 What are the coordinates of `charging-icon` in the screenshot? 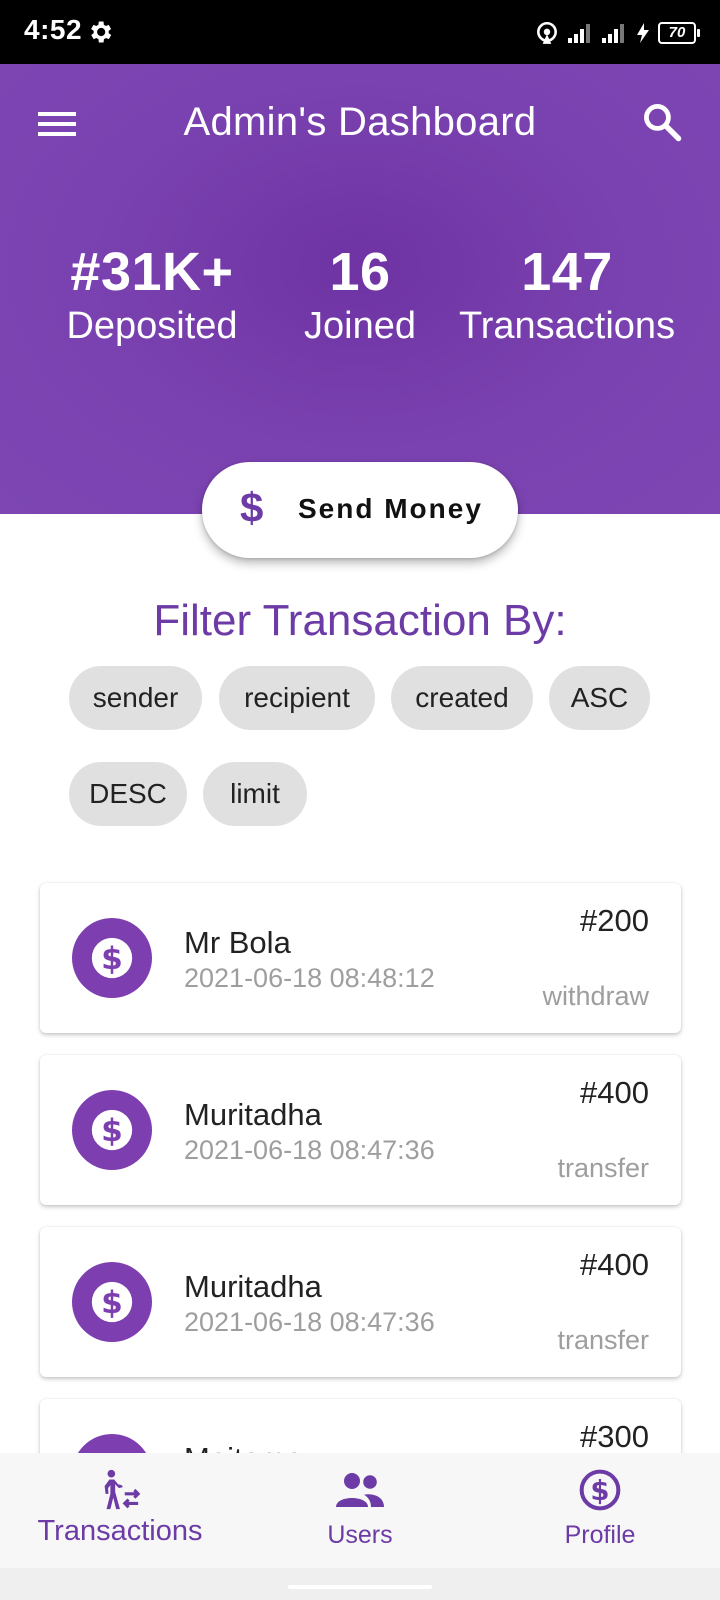 It's located at (643, 33).